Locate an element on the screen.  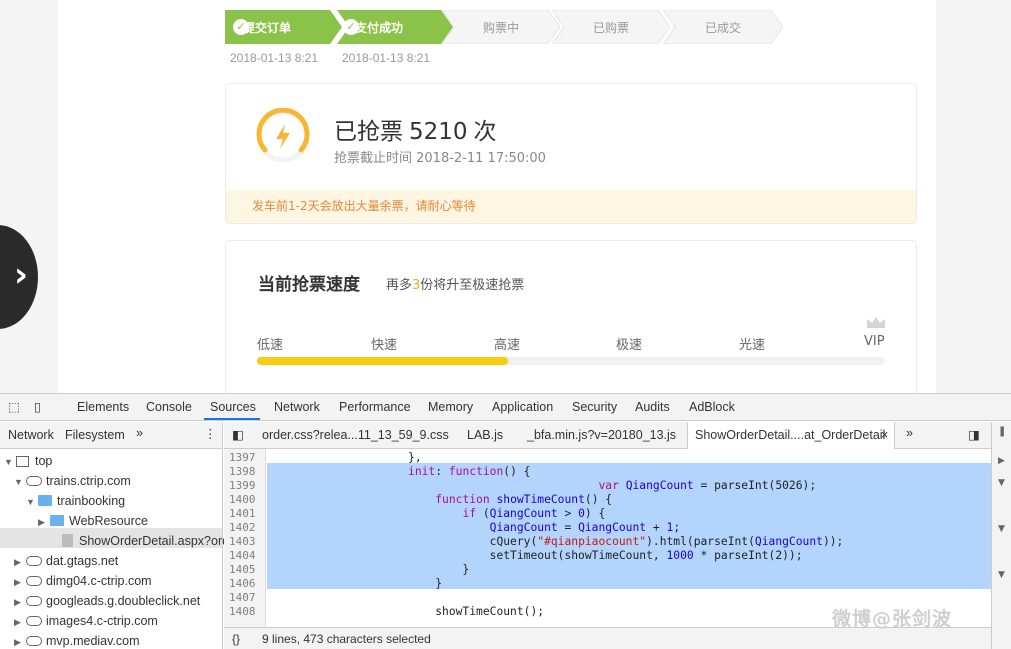
tree-item-folder: ▼ trainbooking is located at coordinates (75, 501).